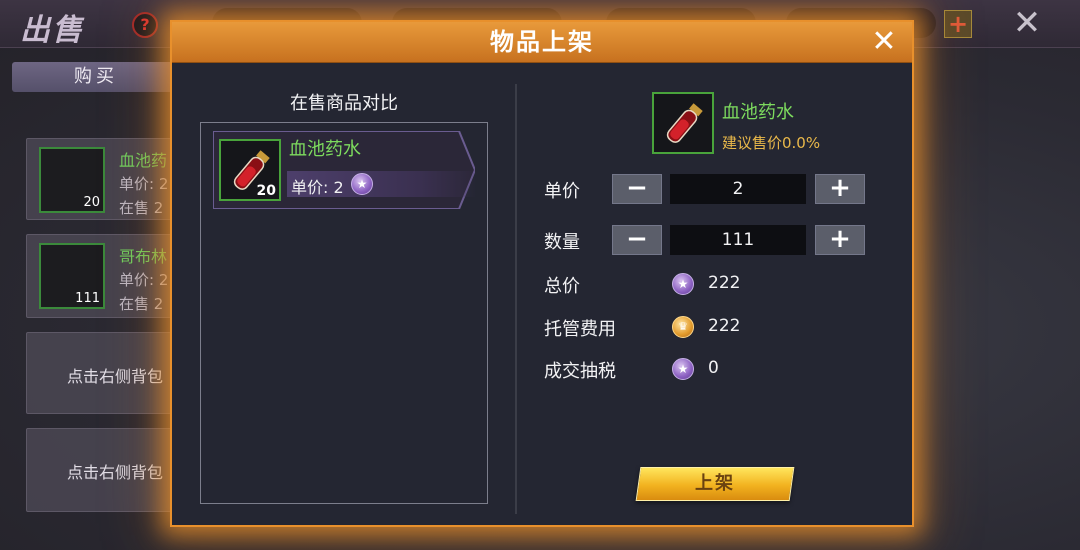  I want to click on item-name: 血池药, so click(143, 160).